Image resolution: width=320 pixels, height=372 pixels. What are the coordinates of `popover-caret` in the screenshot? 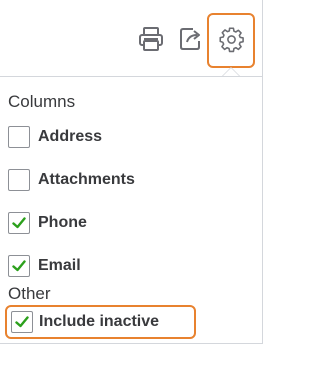 It's located at (231, 71).